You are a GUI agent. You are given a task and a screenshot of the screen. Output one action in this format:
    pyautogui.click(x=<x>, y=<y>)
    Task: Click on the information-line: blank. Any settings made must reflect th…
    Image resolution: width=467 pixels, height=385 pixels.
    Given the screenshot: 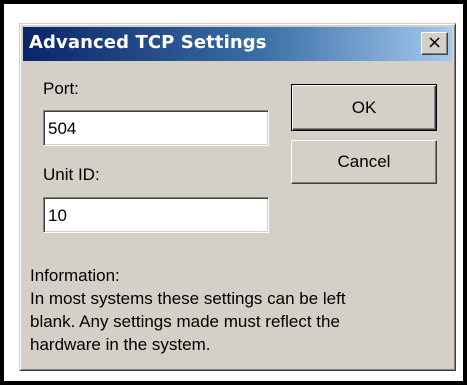 What is the action you would take?
    pyautogui.click(x=185, y=321)
    